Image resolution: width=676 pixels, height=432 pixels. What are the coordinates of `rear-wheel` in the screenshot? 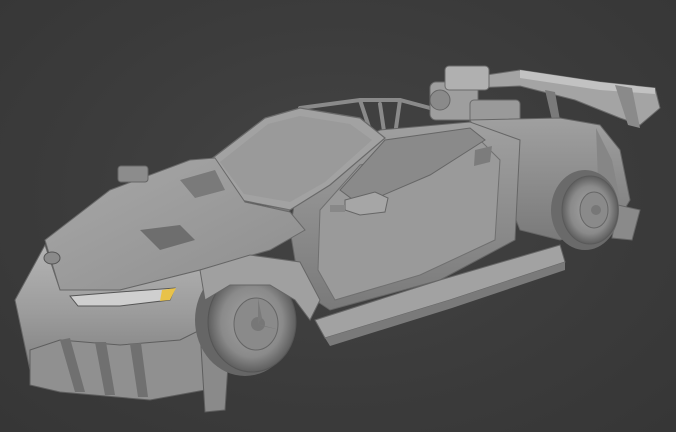 It's located at (585, 210).